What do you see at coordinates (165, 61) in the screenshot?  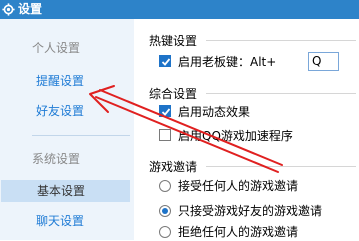 I see `boss-key-checkbox` at bounding box center [165, 61].